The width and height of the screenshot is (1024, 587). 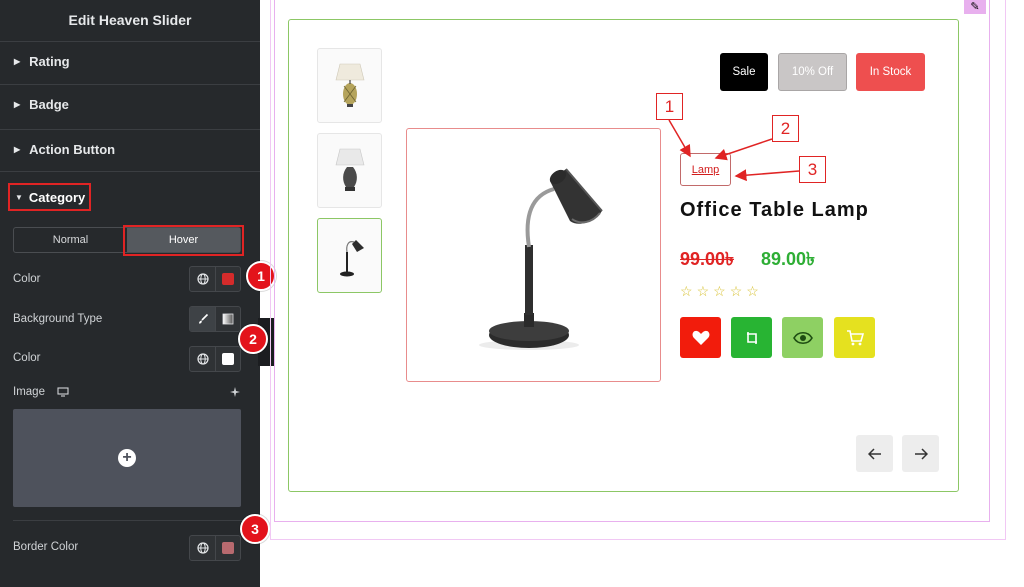 I want to click on callout-2: 2, so click(x=785, y=128).